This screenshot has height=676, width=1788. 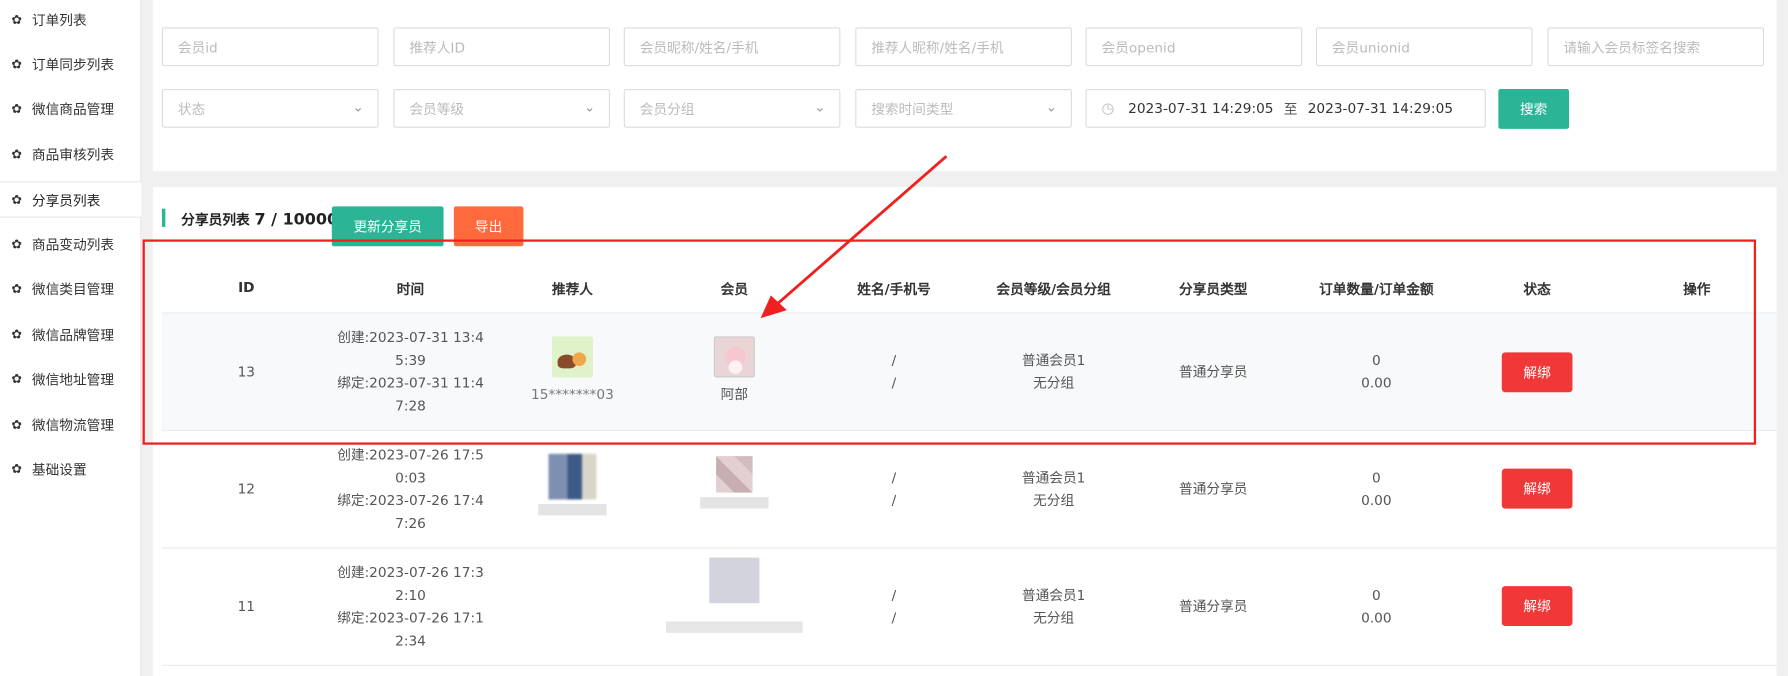 What do you see at coordinates (73, 108) in the screenshot?
I see `sidebar-item-label: 微信商品管理` at bounding box center [73, 108].